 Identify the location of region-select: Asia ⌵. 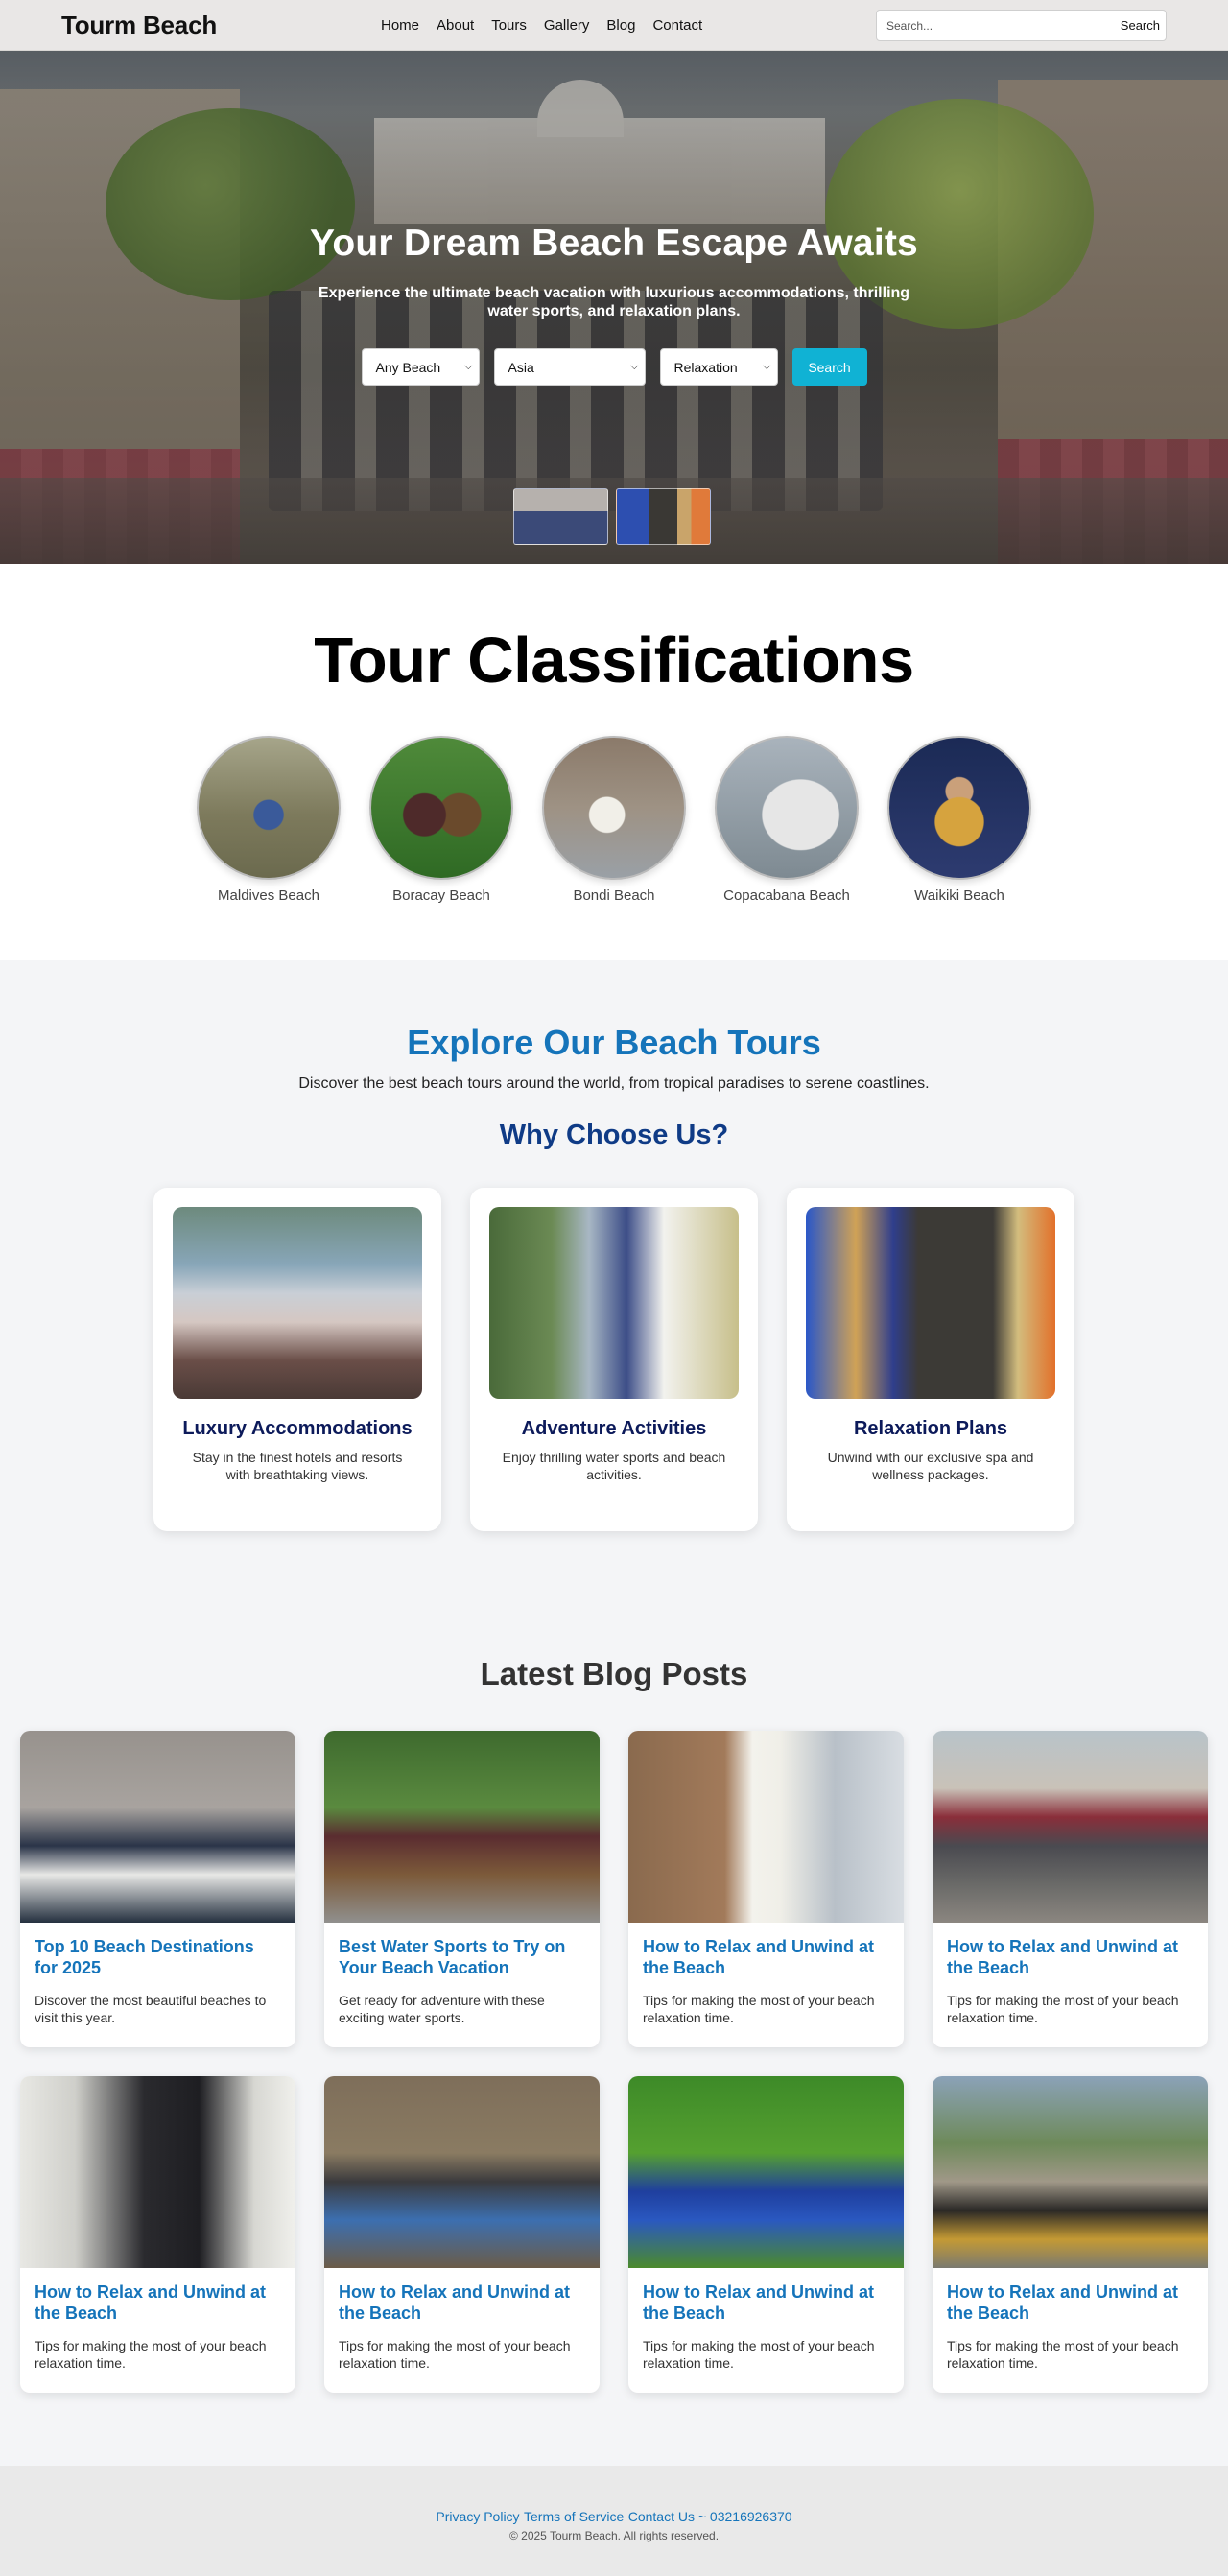
(569, 367).